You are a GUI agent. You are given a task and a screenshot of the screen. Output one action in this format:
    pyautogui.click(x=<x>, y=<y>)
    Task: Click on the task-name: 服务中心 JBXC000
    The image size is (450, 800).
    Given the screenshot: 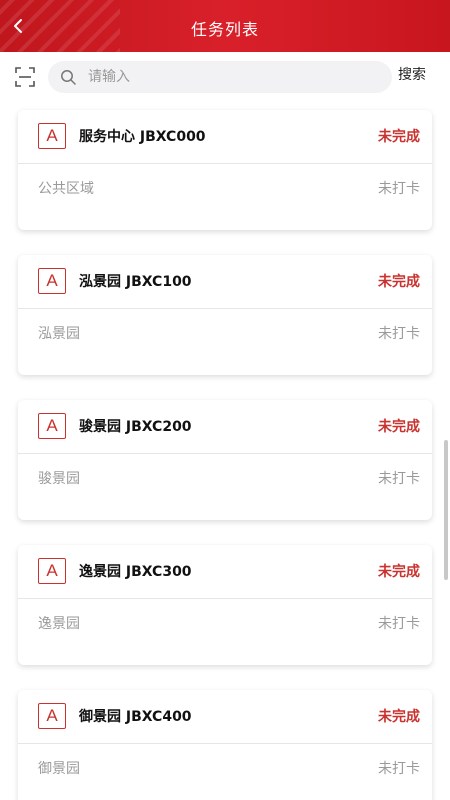 What is the action you would take?
    pyautogui.click(x=142, y=137)
    